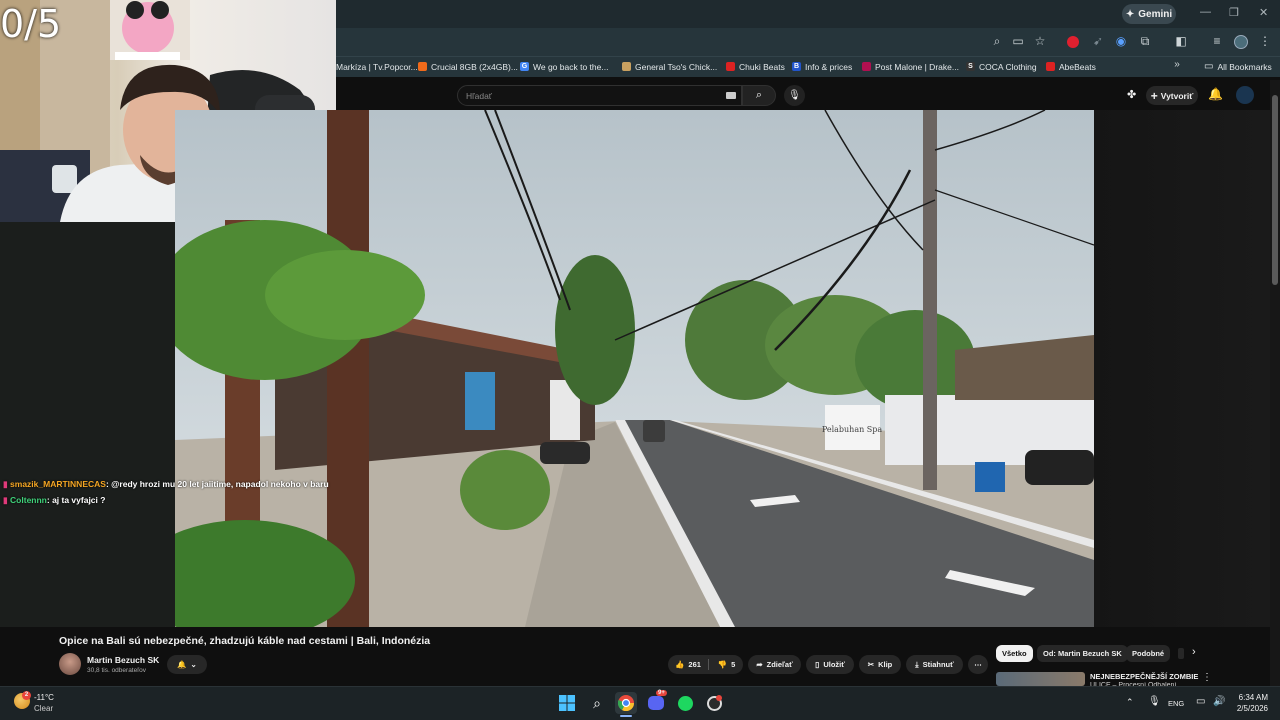 The width and height of the screenshot is (1280, 720). Describe the element at coordinates (70, 664) in the screenshot. I see `channel-avatar` at that location.